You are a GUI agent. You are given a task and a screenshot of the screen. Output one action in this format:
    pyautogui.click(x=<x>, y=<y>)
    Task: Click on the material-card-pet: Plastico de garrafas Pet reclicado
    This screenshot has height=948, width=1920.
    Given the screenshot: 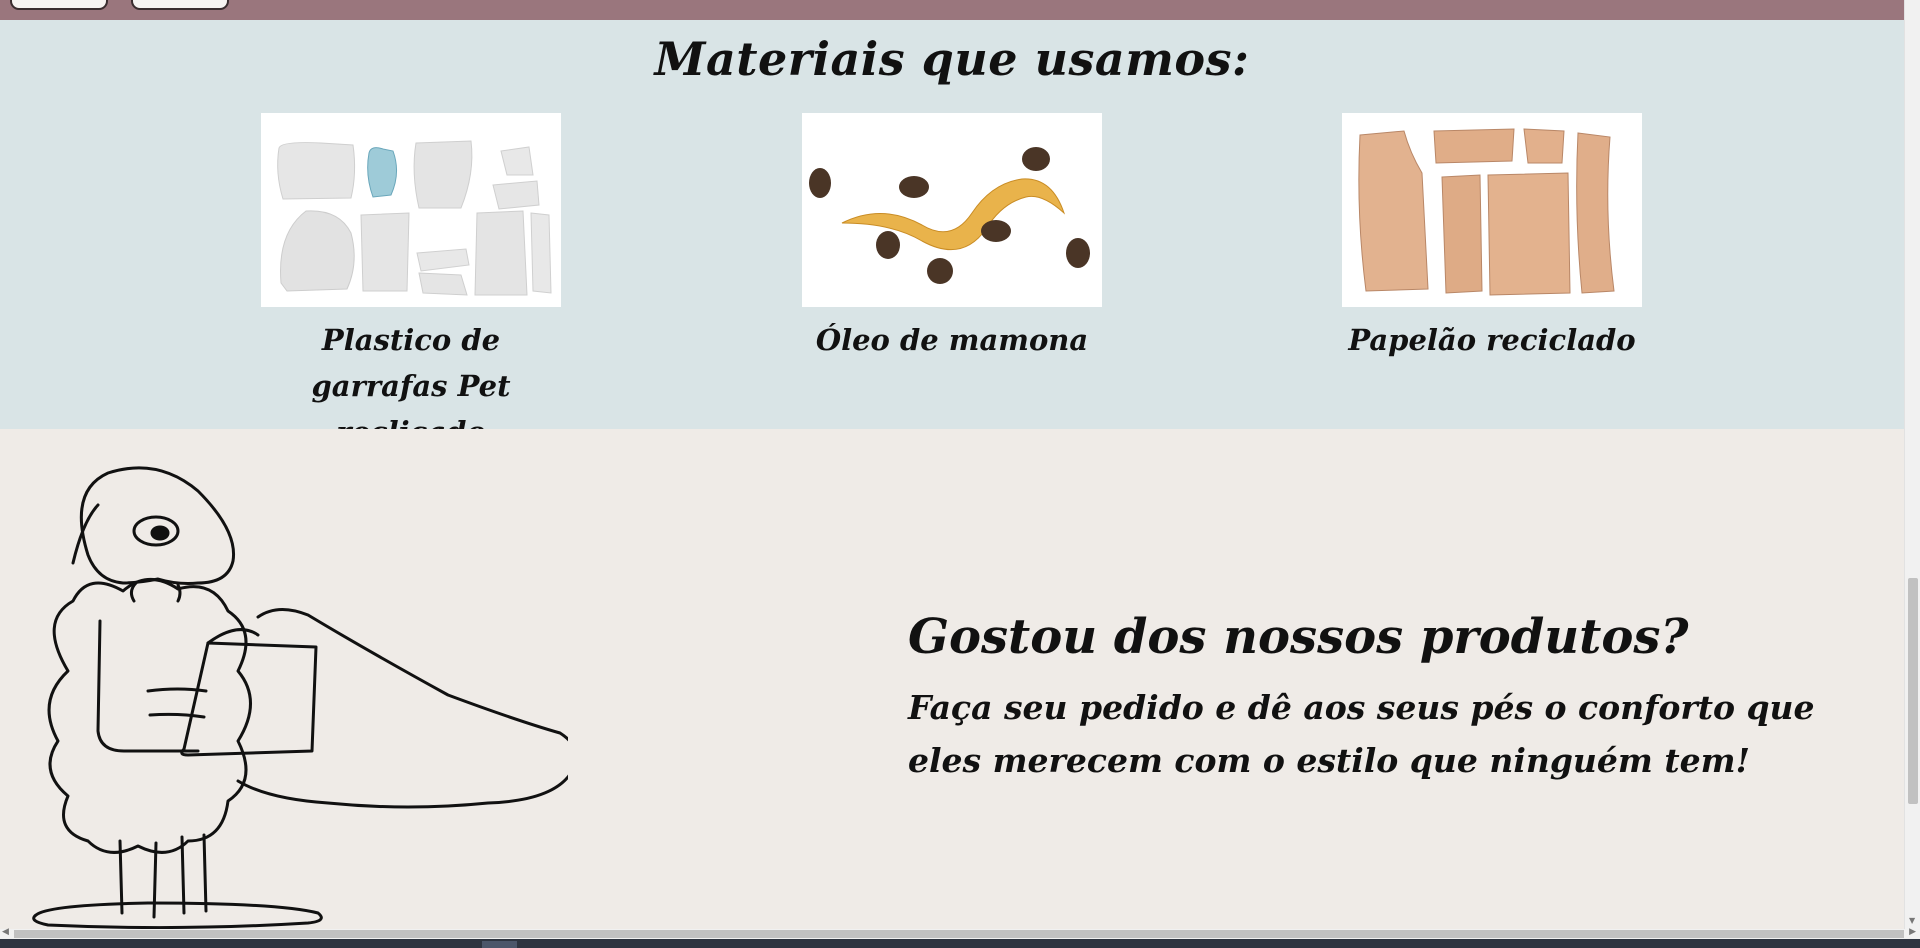 What is the action you would take?
    pyautogui.click(x=411, y=284)
    